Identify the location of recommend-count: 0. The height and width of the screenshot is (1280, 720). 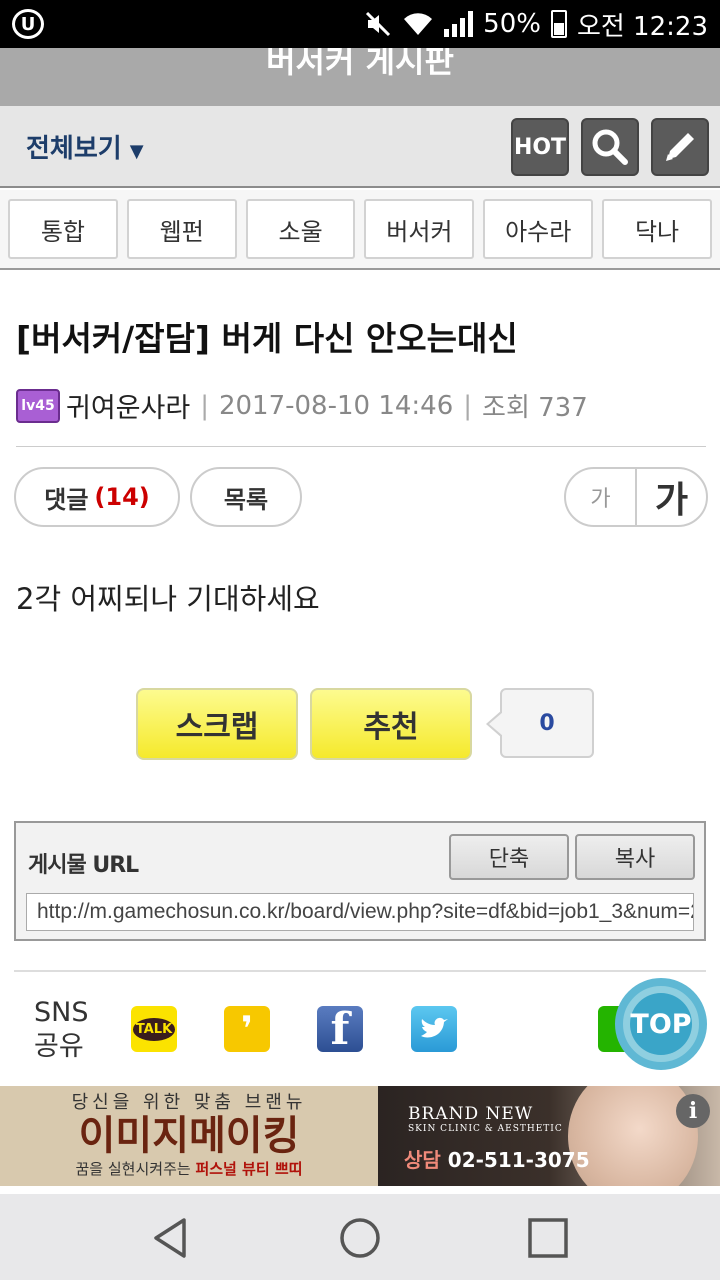
(540, 723).